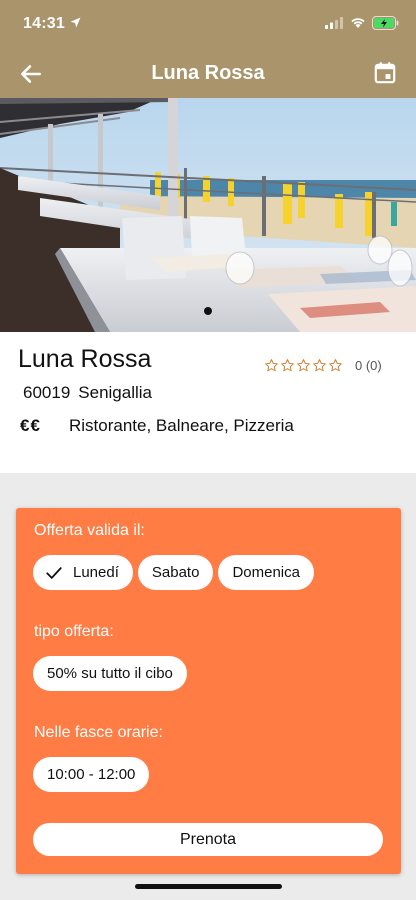  I want to click on day-chip-1: Sabato, so click(175, 572).